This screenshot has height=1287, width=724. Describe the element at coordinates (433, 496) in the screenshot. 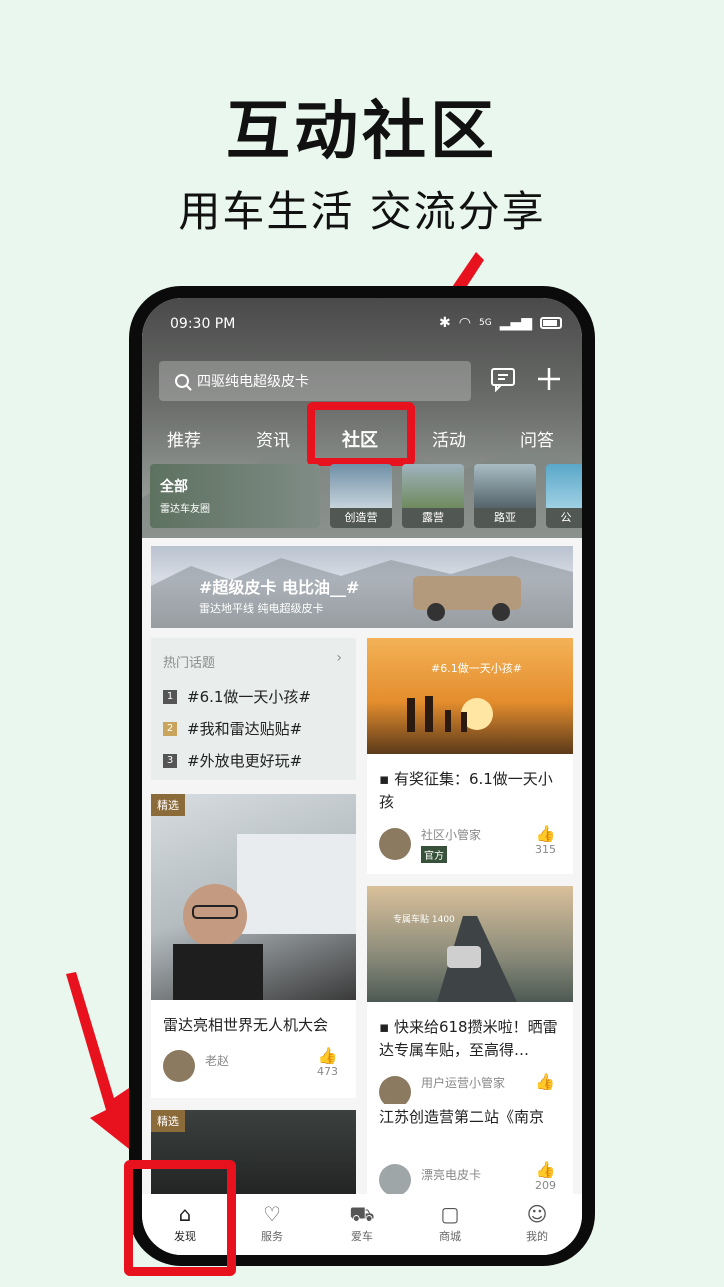

I see `circle-item-camping: 露营` at that location.